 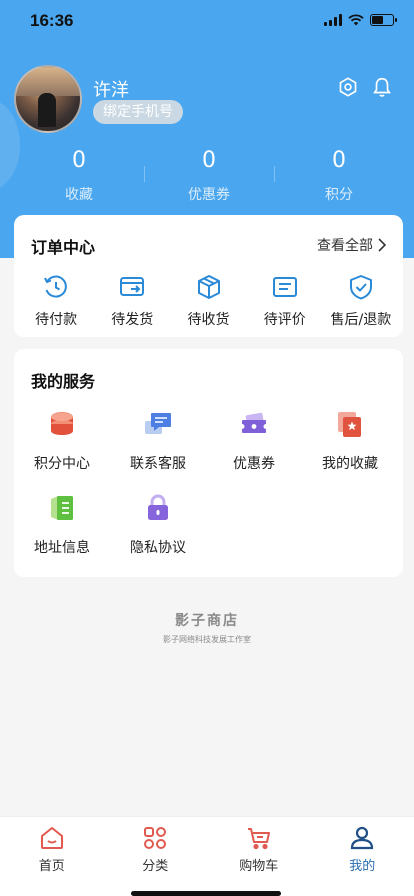 What do you see at coordinates (155, 866) in the screenshot?
I see `tab-label: 分类` at bounding box center [155, 866].